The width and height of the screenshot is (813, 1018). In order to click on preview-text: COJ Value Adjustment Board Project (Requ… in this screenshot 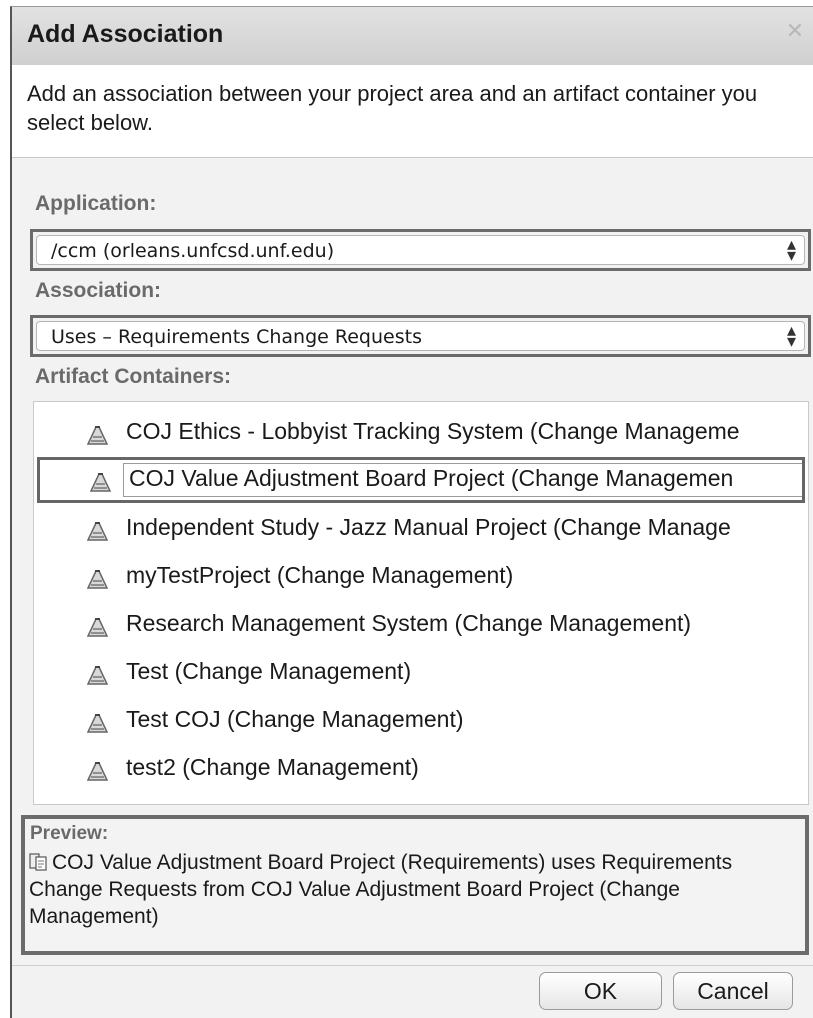, I will do `click(381, 889)`.